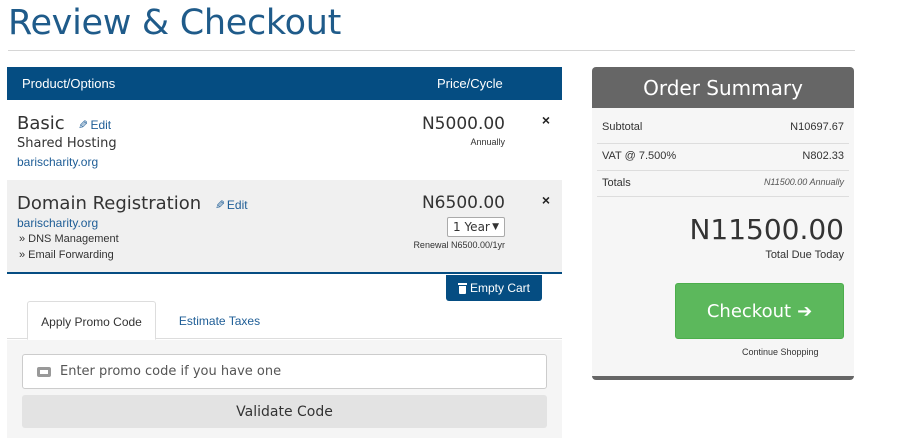 The image size is (906, 438). I want to click on empty-cart-button: Empty Cart, so click(494, 288).